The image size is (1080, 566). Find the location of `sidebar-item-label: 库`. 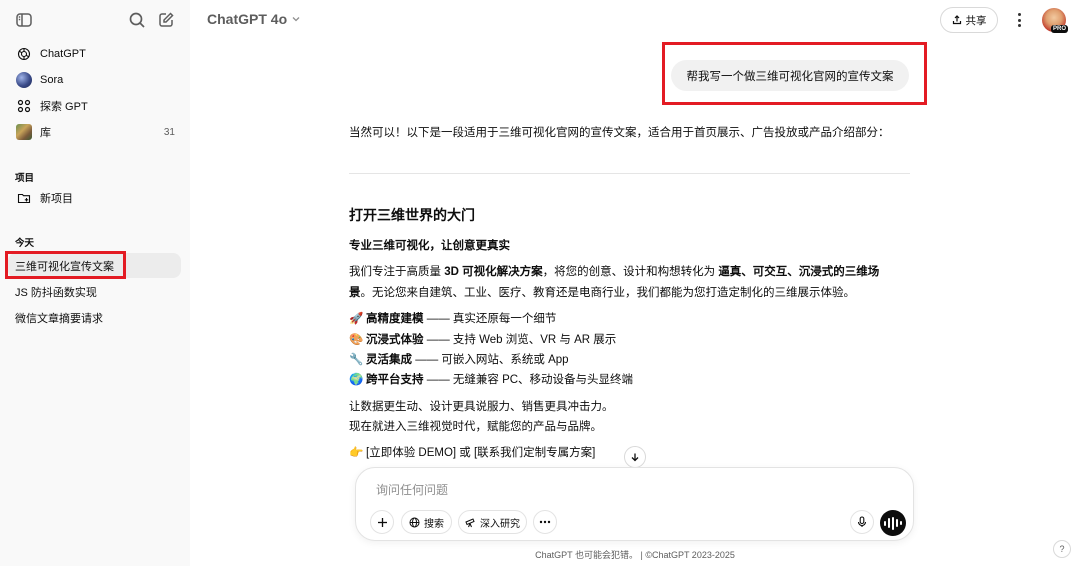

sidebar-item-label: 库 is located at coordinates (45, 133).